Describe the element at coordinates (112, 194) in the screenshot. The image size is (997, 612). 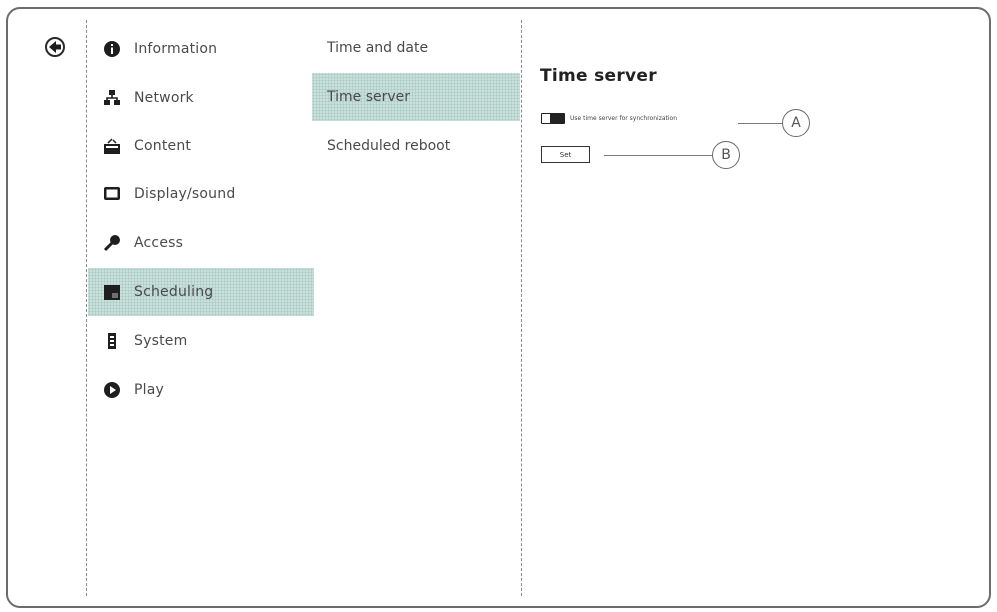
I see `display-icon` at that location.